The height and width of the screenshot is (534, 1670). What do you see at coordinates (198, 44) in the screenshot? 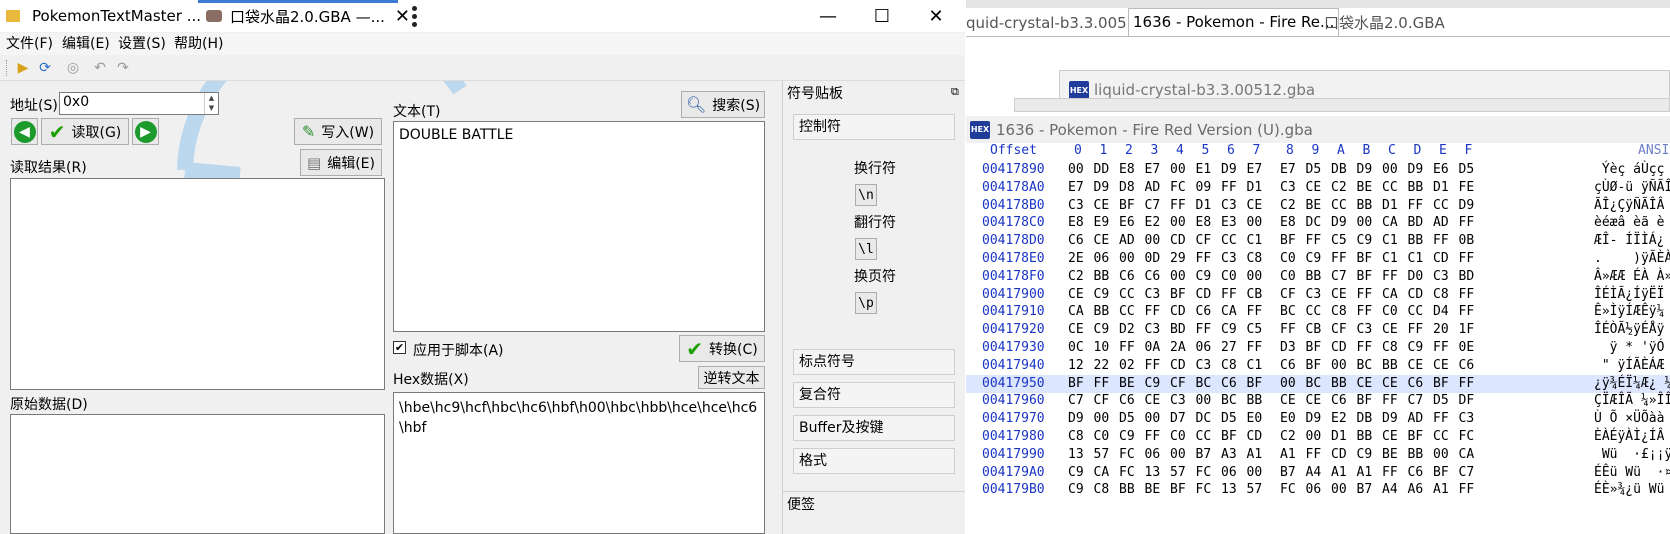
I see `menu-help: 帮助(H)` at bounding box center [198, 44].